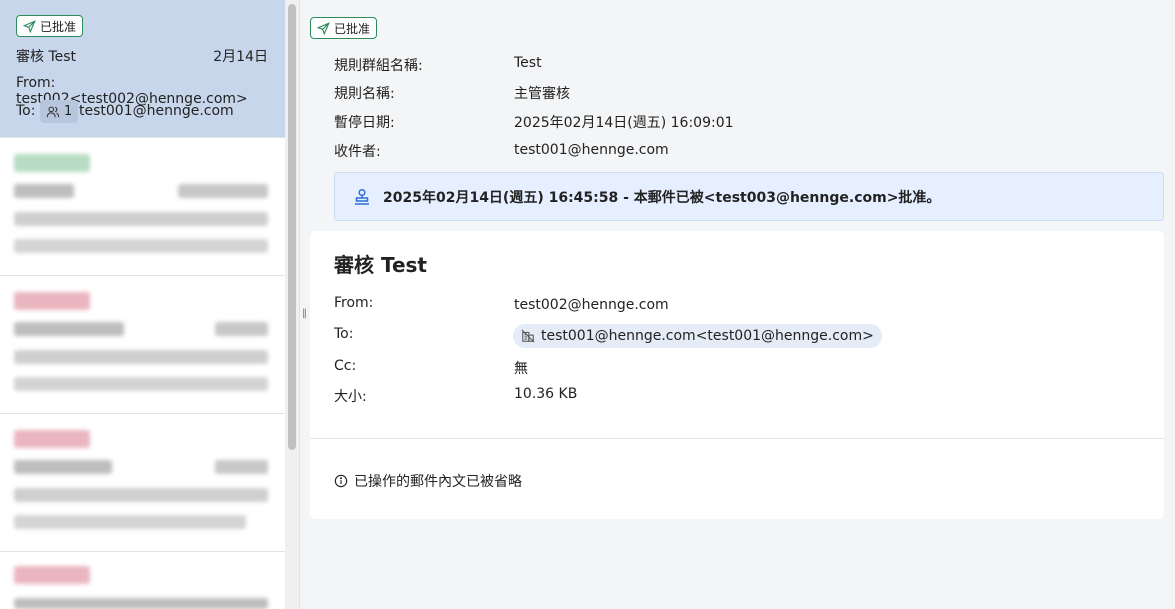  What do you see at coordinates (528, 63) in the screenshot?
I see `rule-group-value: Test` at bounding box center [528, 63].